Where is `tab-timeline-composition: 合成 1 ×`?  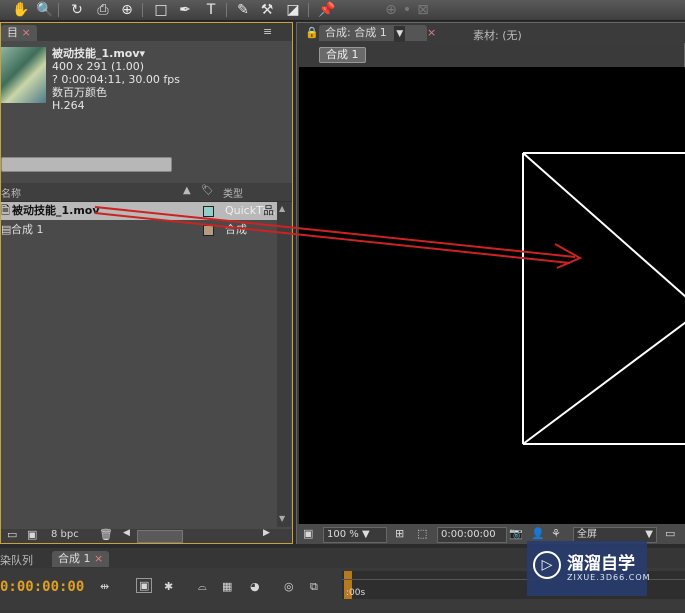 tab-timeline-composition: 合成 1 × is located at coordinates (81, 559).